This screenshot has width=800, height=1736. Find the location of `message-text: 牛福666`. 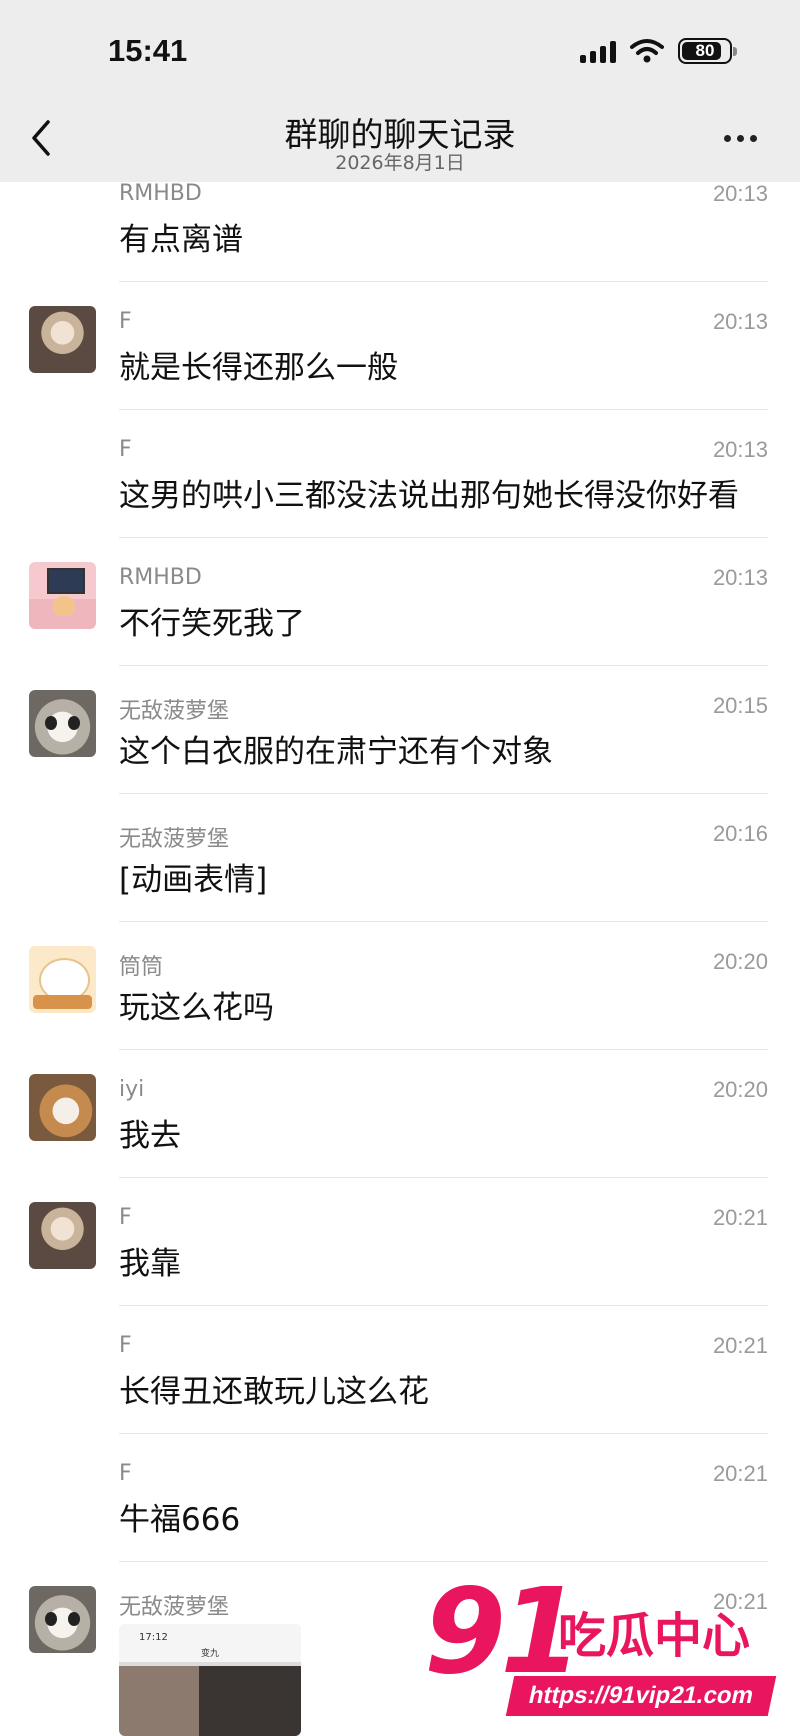

message-text: 牛福666 is located at coordinates (180, 1520).